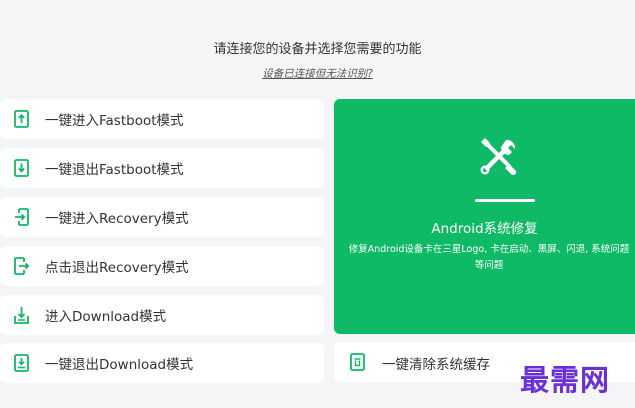  What do you see at coordinates (317, 49) in the screenshot?
I see `page-title: 请连接您的设备并选择您需要的功能` at bounding box center [317, 49].